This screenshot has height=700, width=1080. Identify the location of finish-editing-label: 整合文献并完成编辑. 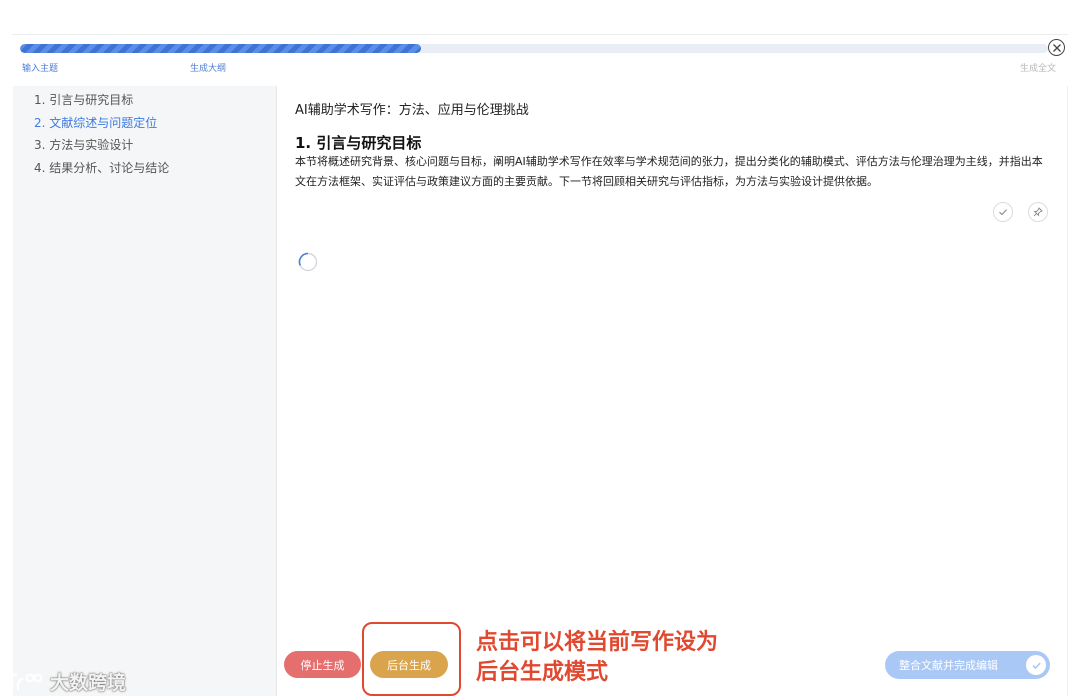
(948, 665).